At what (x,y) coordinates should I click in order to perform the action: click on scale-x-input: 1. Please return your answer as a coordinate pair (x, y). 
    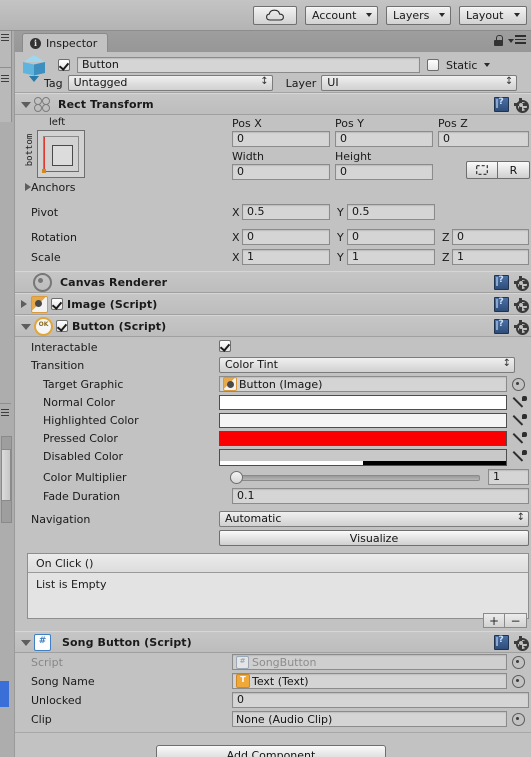
    Looking at the image, I should click on (286, 257).